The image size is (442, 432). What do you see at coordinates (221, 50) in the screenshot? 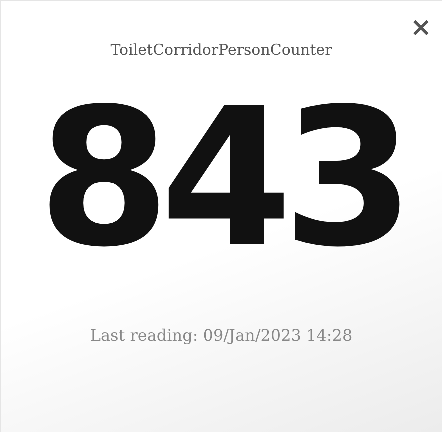
I see `counter-title: ToiletCorridorPersonCounter` at bounding box center [221, 50].